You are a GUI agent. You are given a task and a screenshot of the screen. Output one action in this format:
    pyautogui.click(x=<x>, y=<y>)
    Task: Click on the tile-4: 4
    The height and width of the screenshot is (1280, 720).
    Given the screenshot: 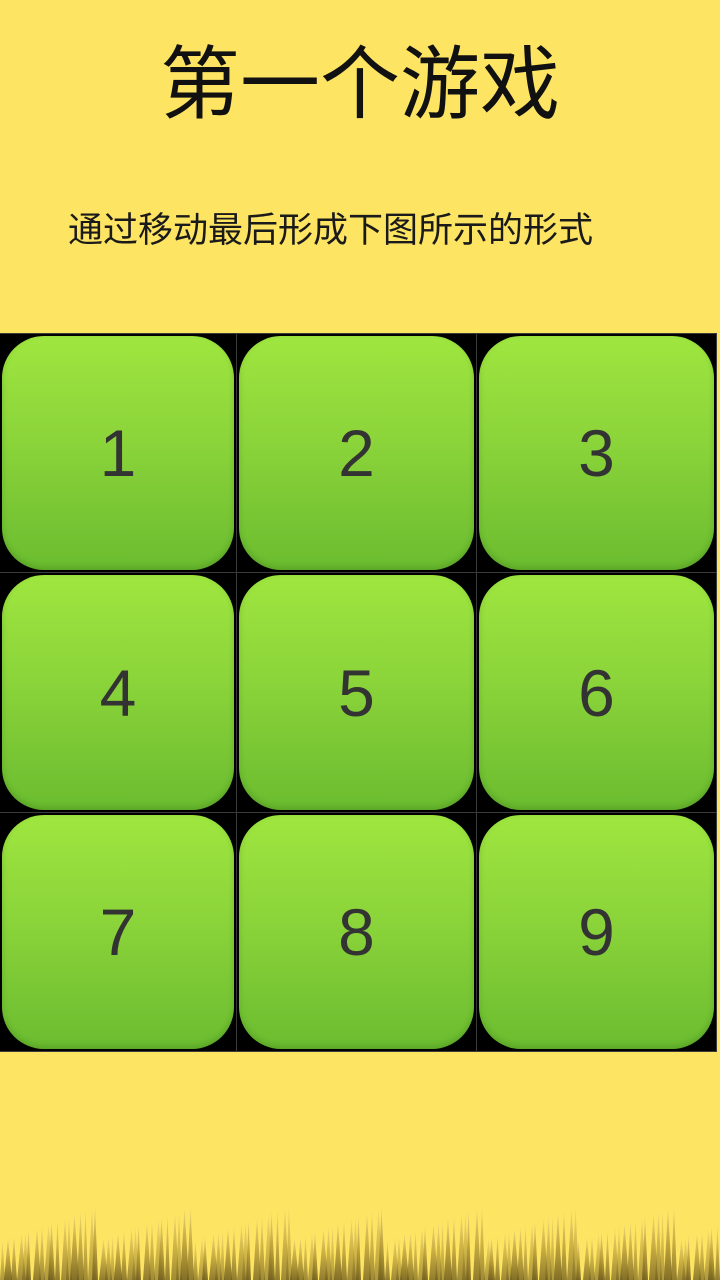 What is the action you would take?
    pyautogui.click(x=118, y=692)
    